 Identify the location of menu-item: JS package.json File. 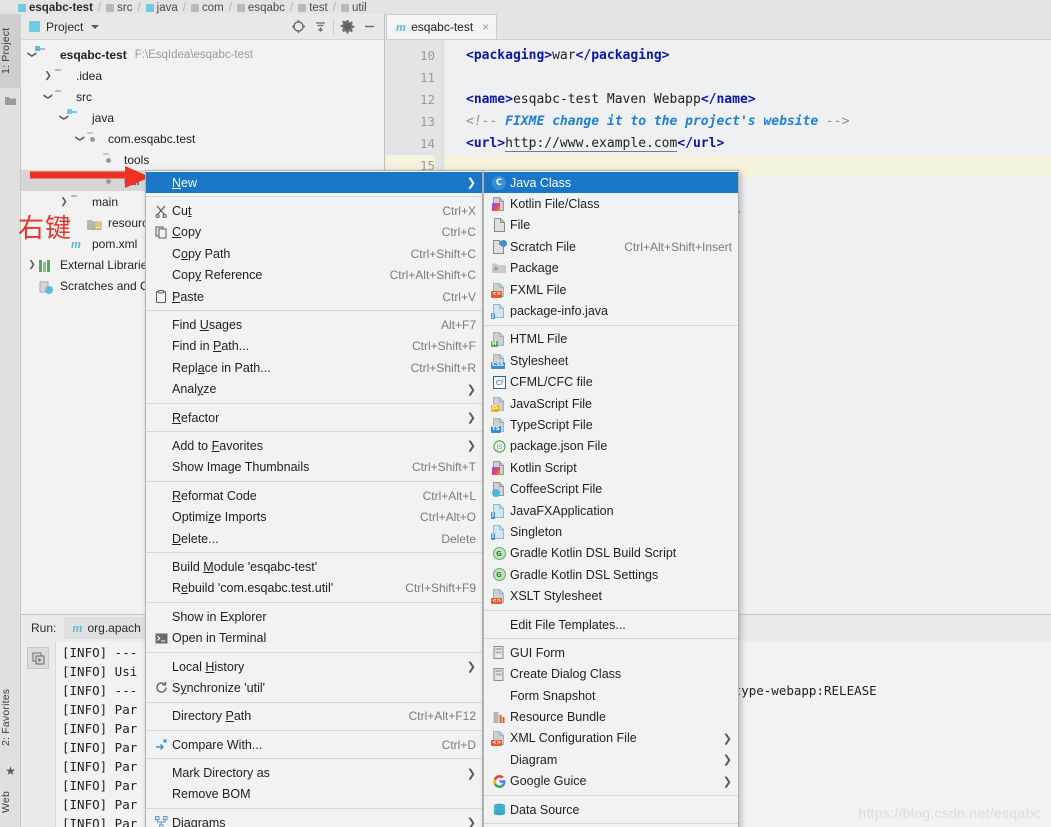
(611, 446).